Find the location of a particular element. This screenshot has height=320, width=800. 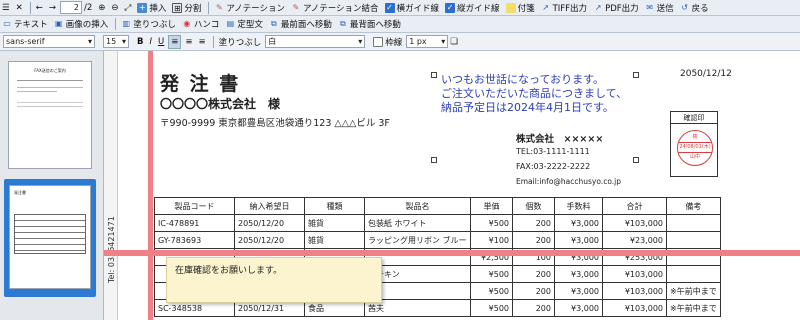

font-size-select: 15 ▾ is located at coordinates (116, 41).